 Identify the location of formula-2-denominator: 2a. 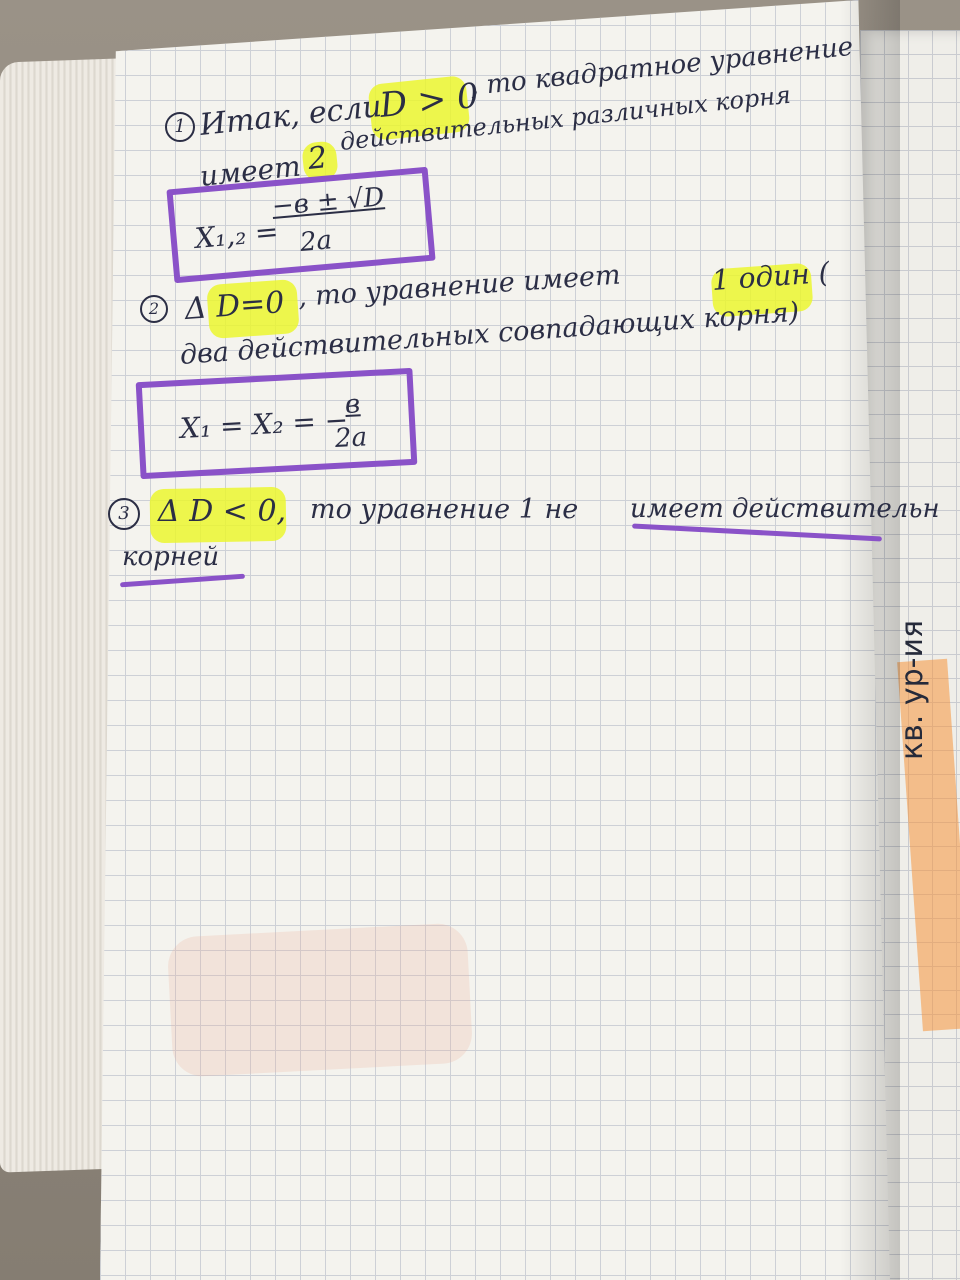
(351, 438).